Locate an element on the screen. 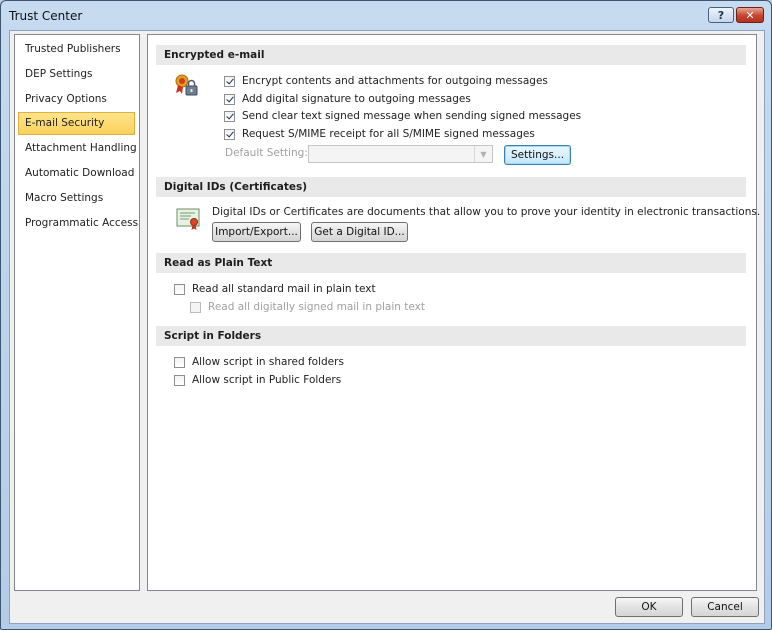  encrypt-contents-checkbox is located at coordinates (229, 81).